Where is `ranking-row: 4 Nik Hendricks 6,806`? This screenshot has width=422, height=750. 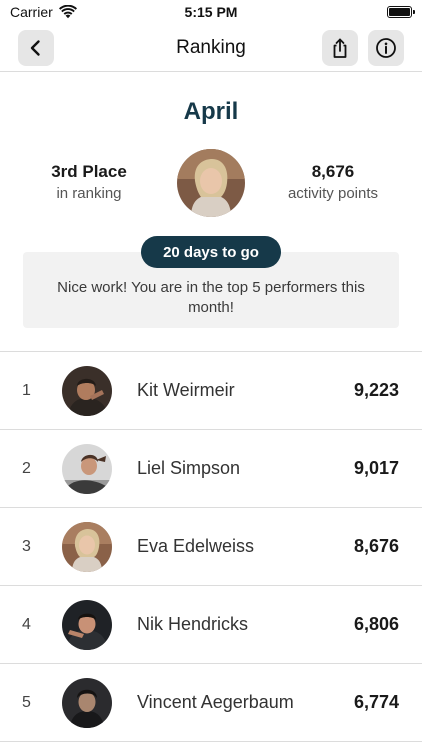 ranking-row: 4 Nik Hendricks 6,806 is located at coordinates (211, 625).